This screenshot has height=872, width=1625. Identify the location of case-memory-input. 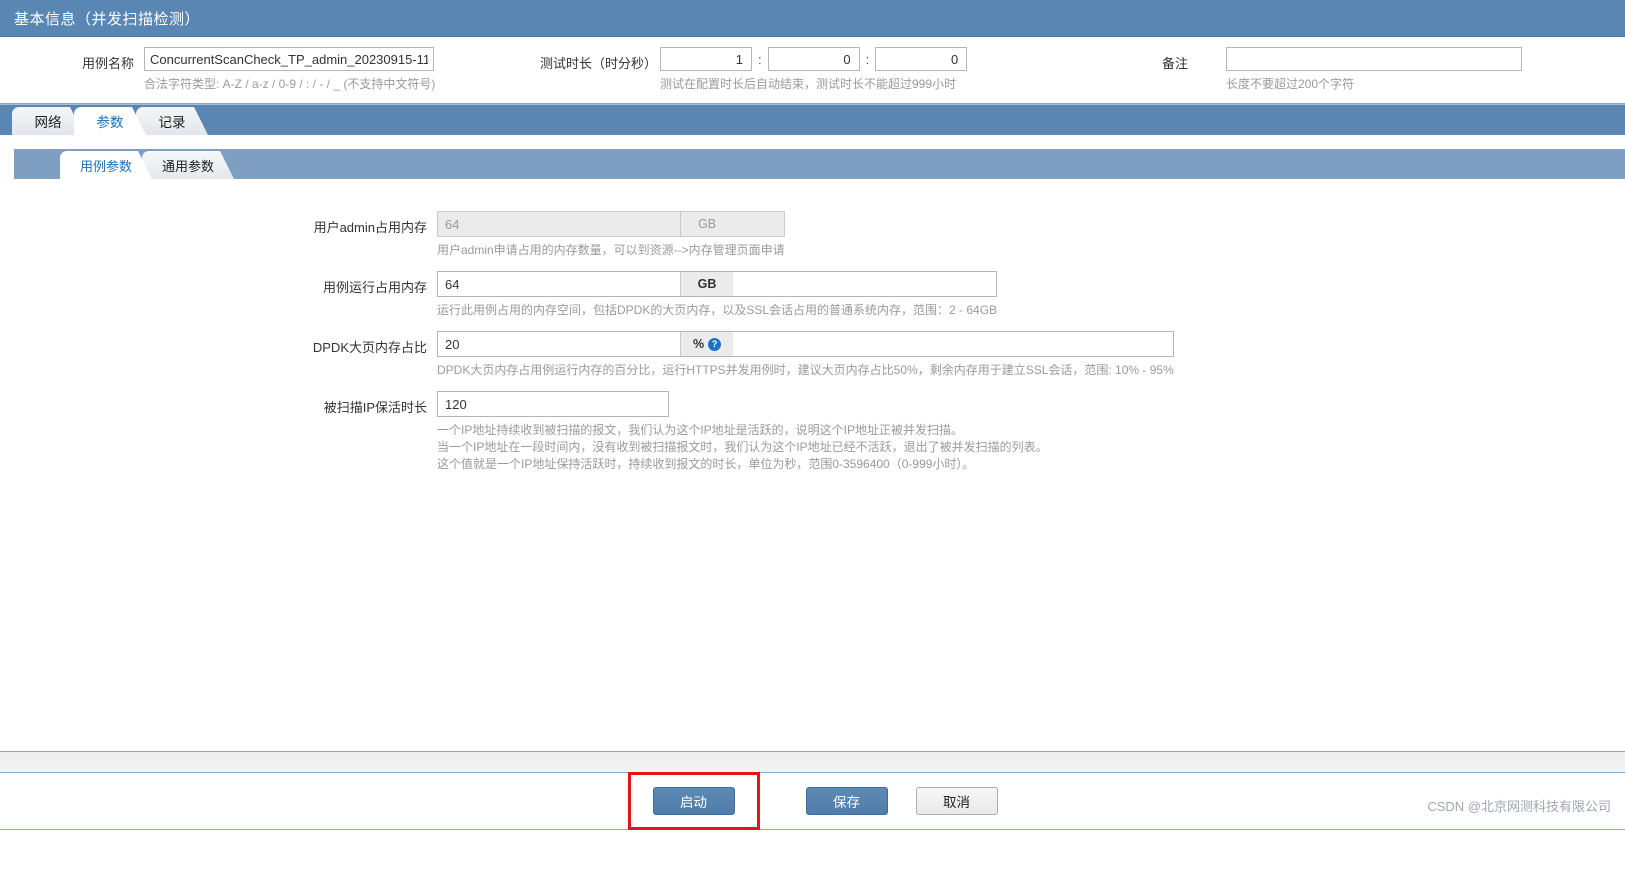
(559, 284).